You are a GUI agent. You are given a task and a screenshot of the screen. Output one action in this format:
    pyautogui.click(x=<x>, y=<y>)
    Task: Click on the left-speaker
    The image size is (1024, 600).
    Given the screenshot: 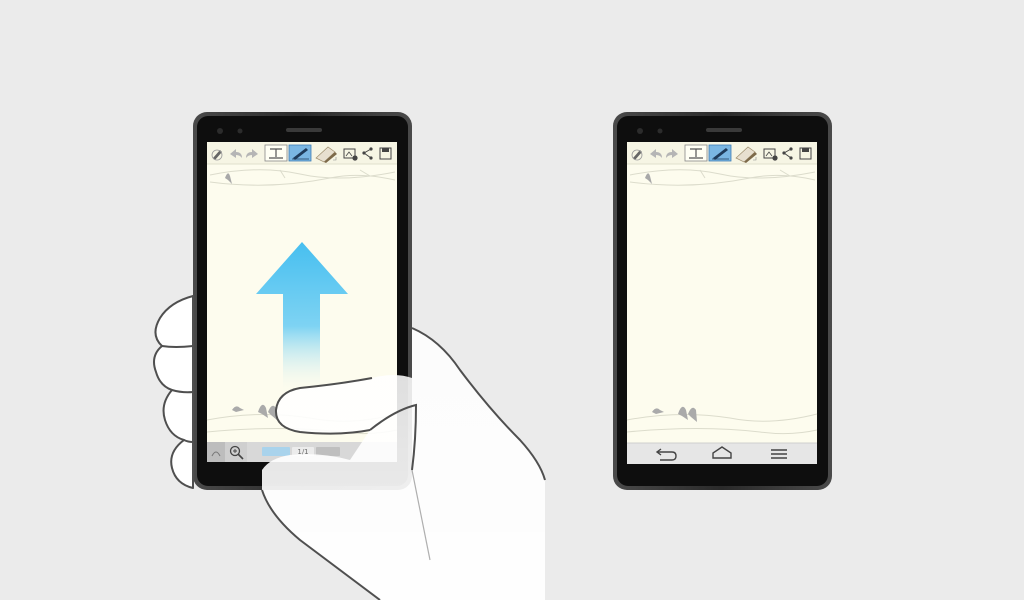 What is the action you would take?
    pyautogui.click(x=304, y=130)
    